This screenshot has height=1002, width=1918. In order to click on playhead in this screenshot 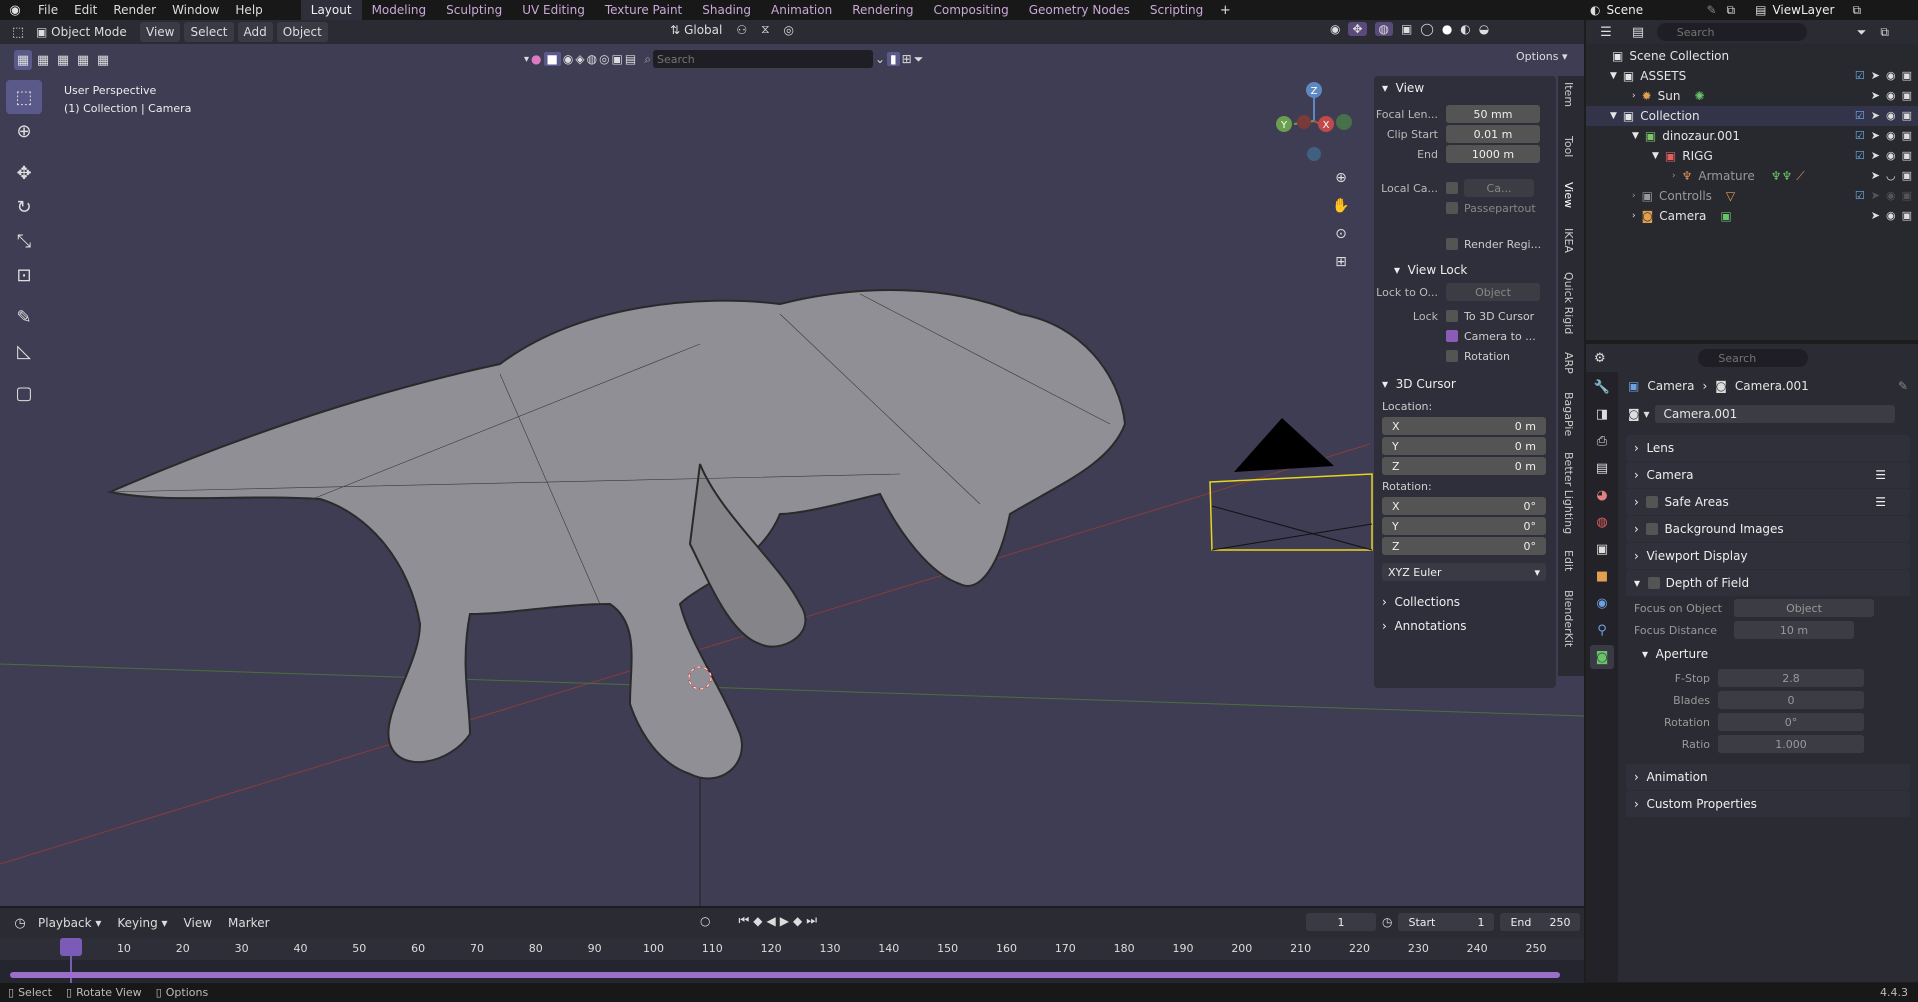, I will do `click(71, 947)`.